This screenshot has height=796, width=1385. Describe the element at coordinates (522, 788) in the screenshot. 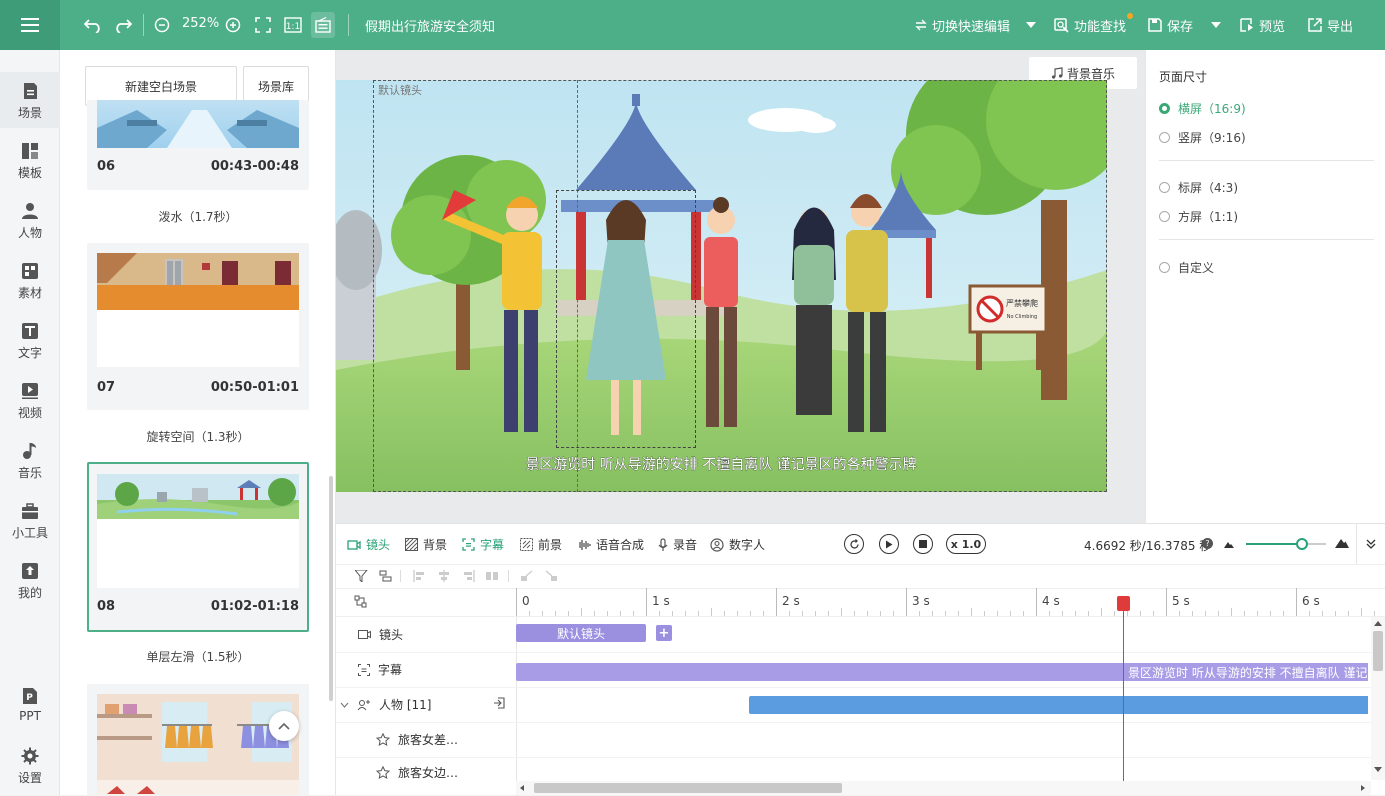

I see `scroll-left-arrow` at that location.